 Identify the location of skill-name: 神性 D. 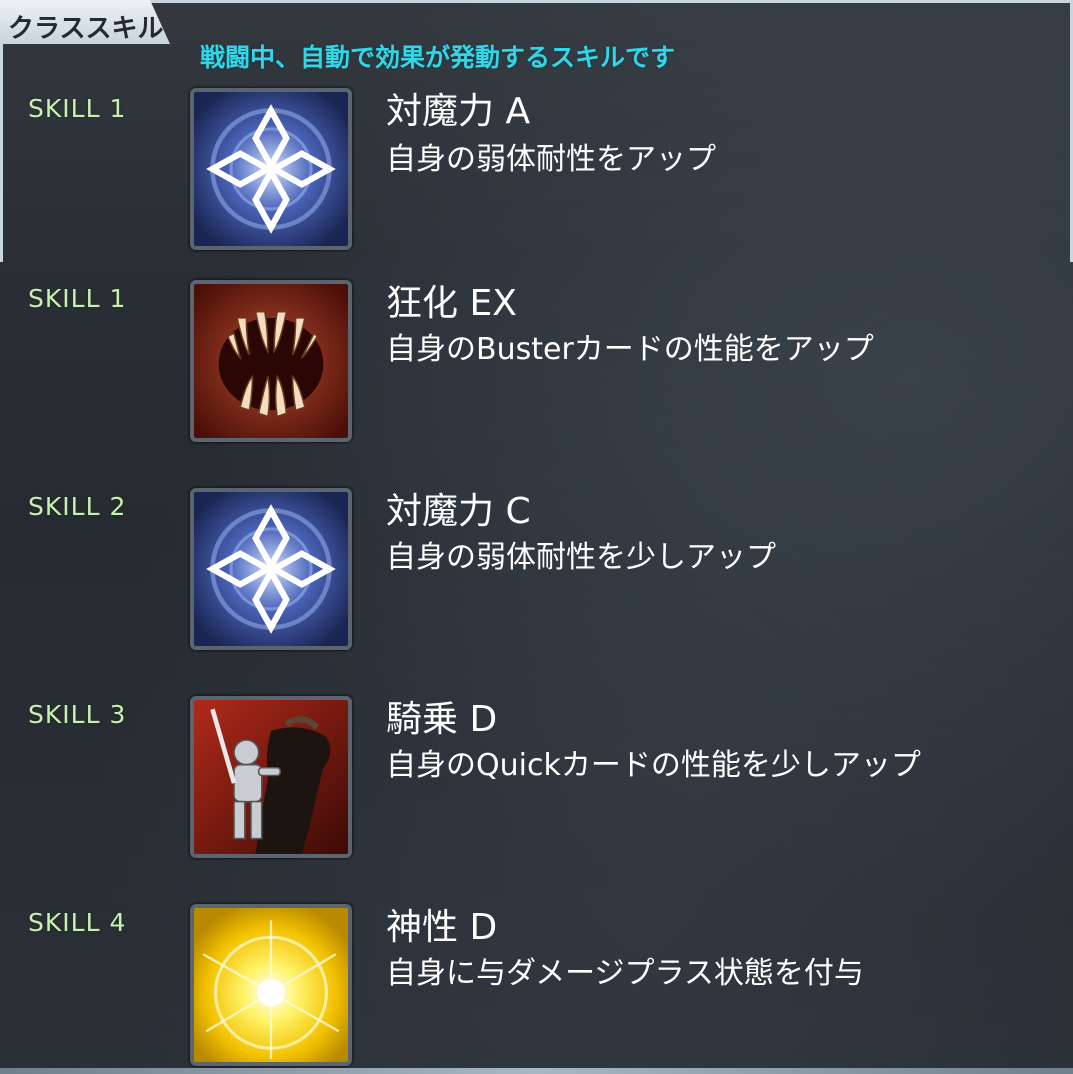
(442, 927).